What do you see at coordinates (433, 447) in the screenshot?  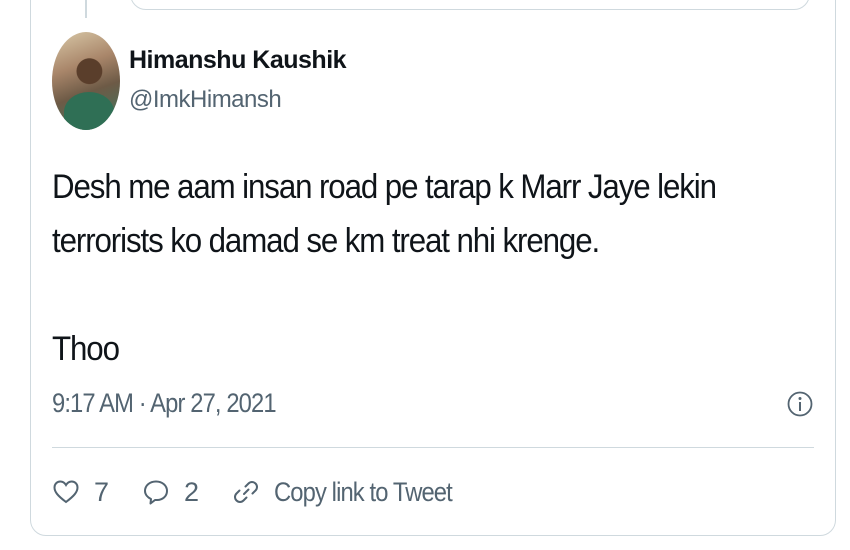 I see `divider` at bounding box center [433, 447].